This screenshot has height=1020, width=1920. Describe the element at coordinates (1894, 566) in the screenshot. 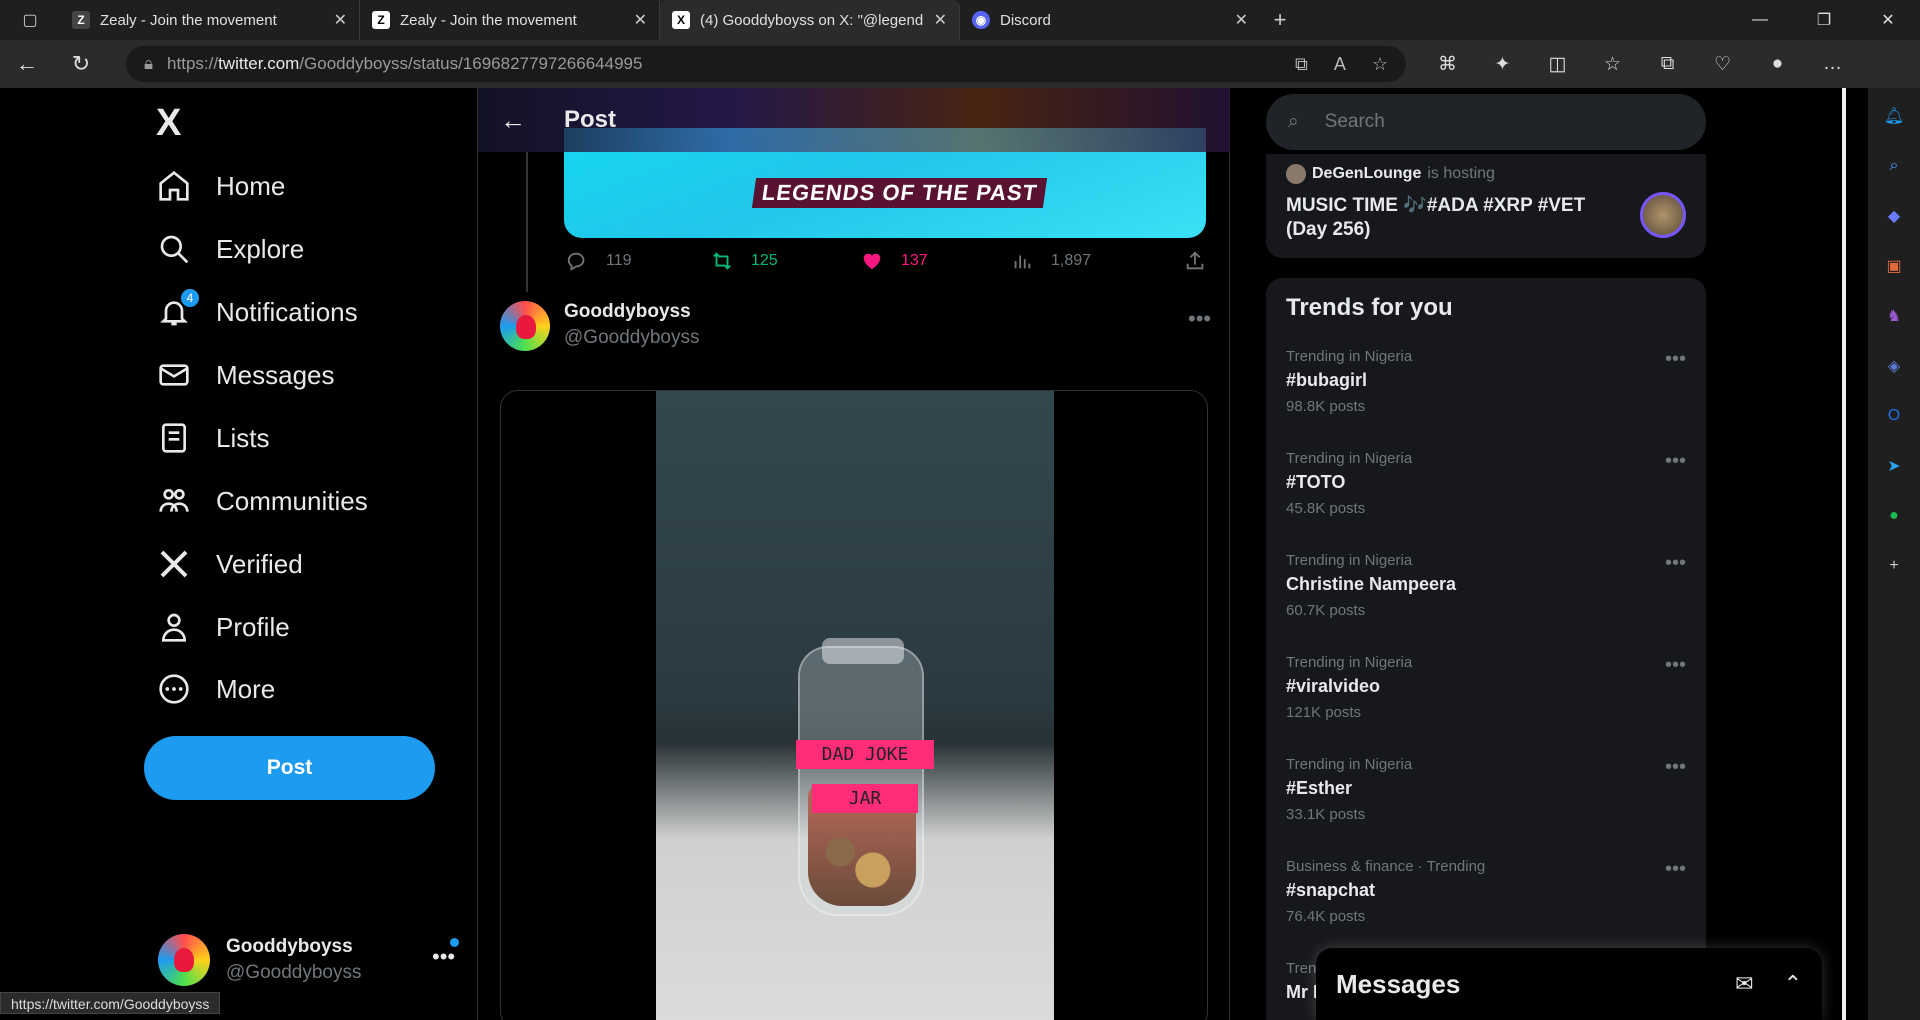

I see `add-icon: +` at that location.